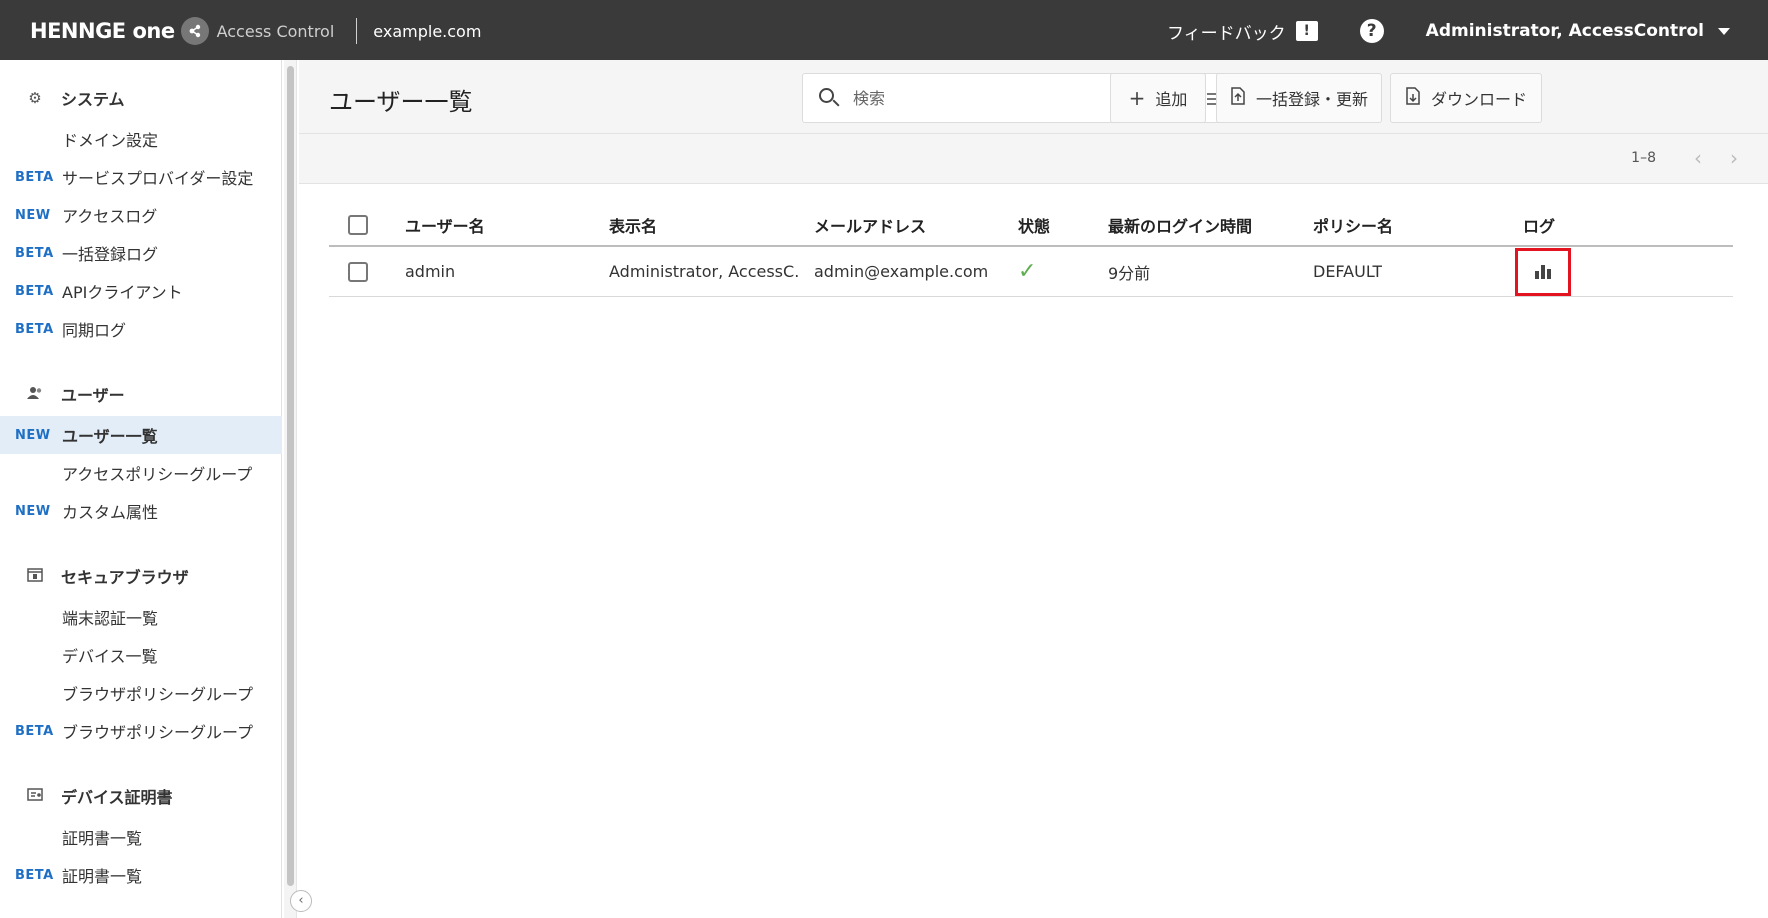  I want to click on sidebar-item-api-client: BETA APIクライアント, so click(141, 291).